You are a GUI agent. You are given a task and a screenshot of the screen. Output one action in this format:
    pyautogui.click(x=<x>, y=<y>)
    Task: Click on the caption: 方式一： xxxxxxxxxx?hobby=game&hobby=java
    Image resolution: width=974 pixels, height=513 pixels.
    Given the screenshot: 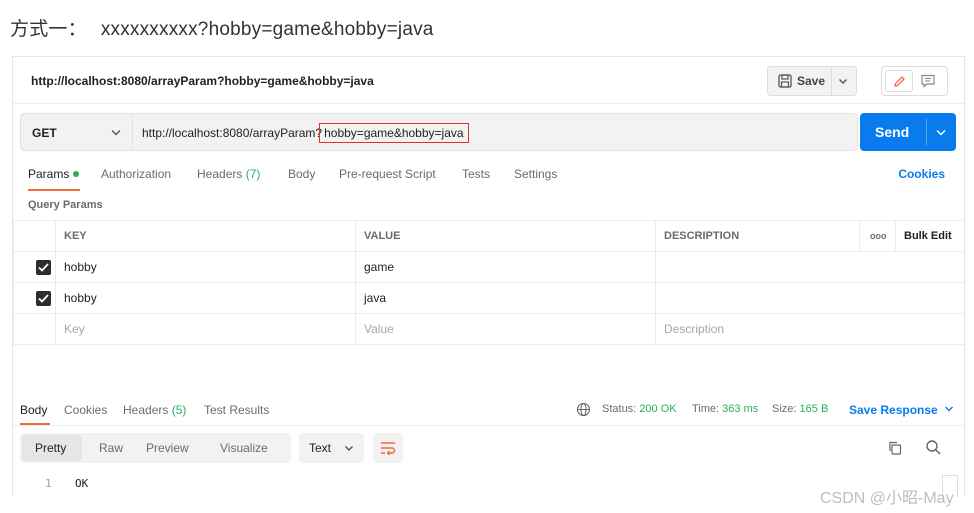 What is the action you would take?
    pyautogui.click(x=222, y=27)
    